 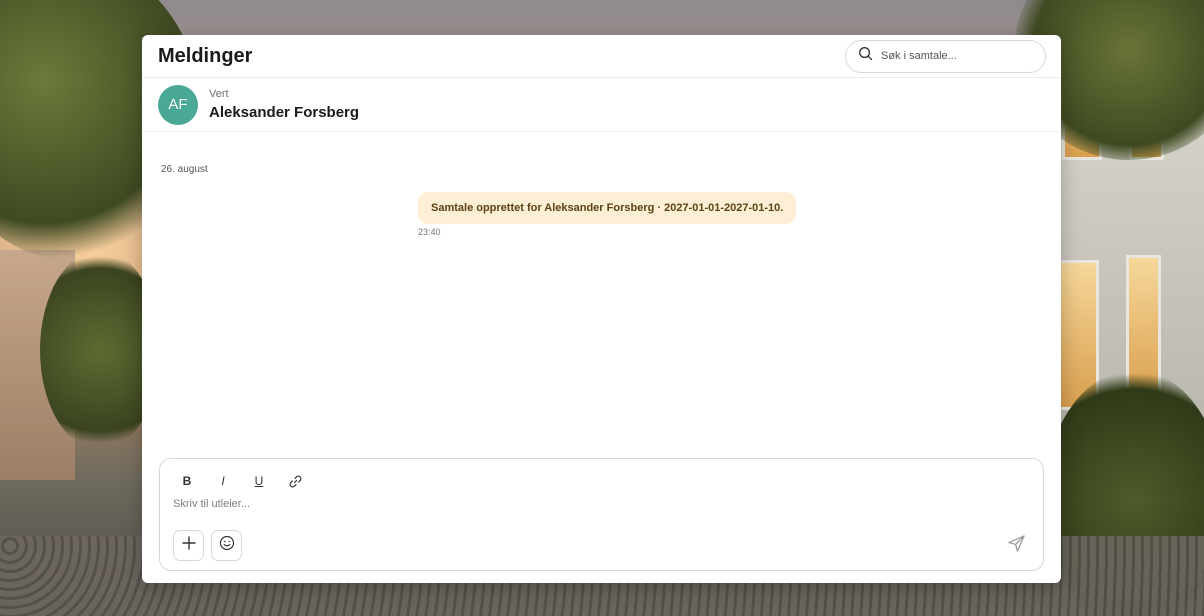 I want to click on search-input, so click(x=956, y=56).